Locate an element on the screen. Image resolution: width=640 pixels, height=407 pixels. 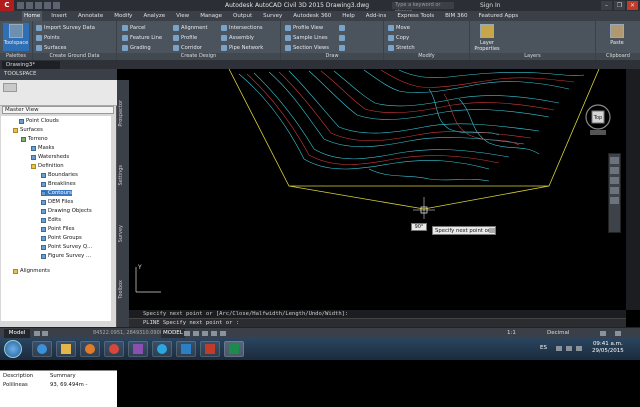
copy-button: Copy is located at coordinates (398, 38).